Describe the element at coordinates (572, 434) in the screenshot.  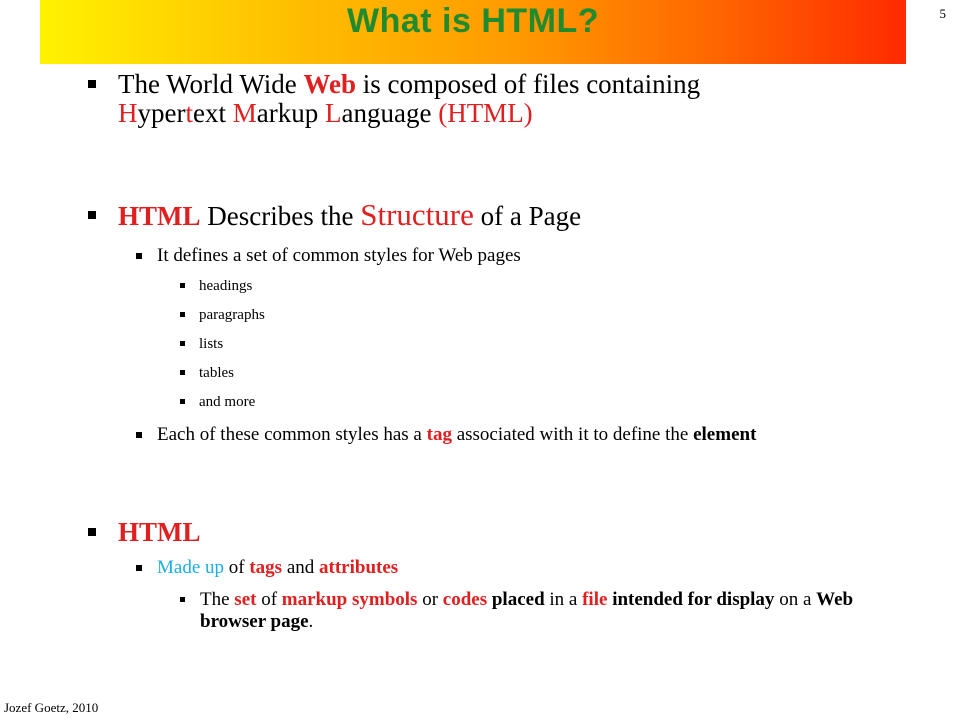
I see `text-fragment: associated with it to define the` at that location.